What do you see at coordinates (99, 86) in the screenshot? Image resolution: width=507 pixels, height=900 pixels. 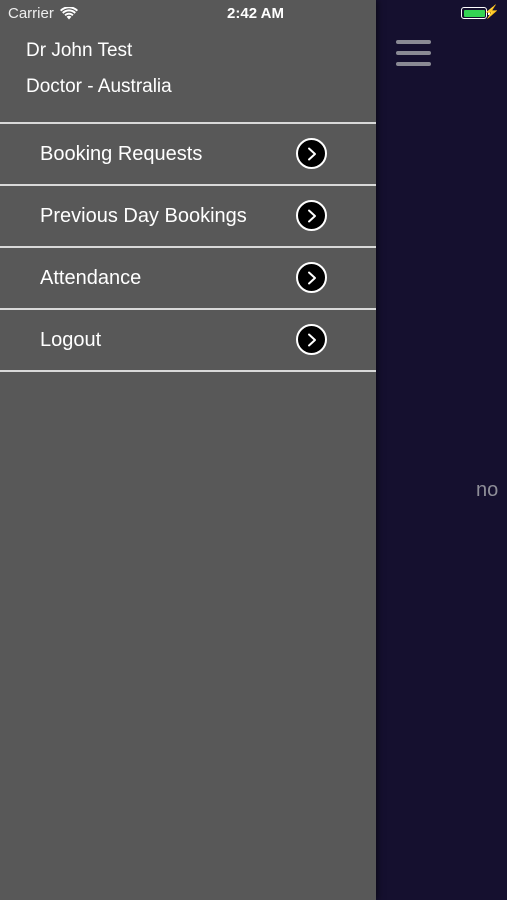 I see `profile-role: Doctor - Australia` at bounding box center [99, 86].